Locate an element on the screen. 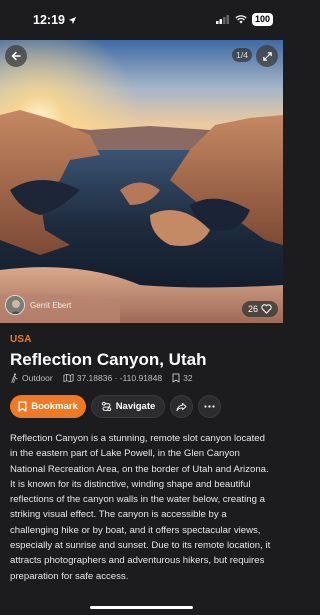 This screenshot has width=320, height=615. navigate-button: Navigate is located at coordinates (128, 406).